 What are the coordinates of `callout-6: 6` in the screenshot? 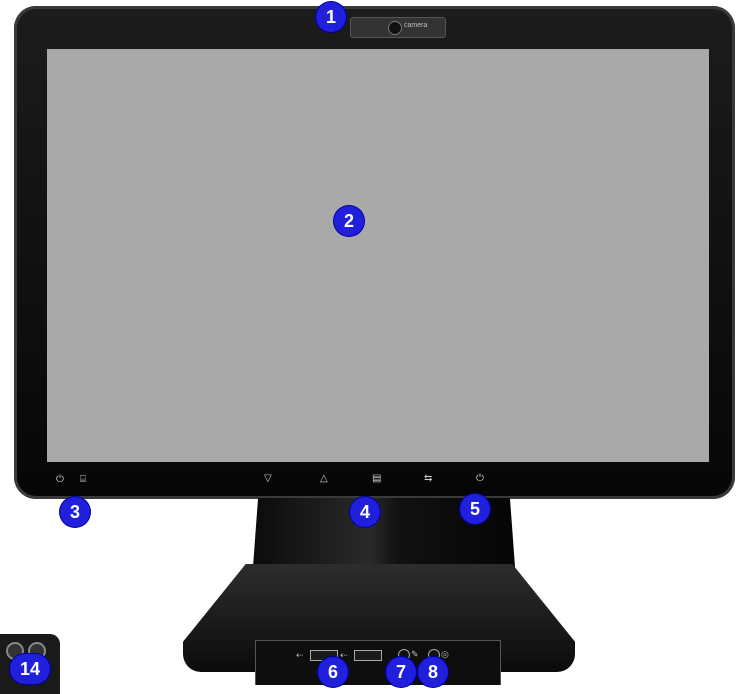 It's located at (333, 672).